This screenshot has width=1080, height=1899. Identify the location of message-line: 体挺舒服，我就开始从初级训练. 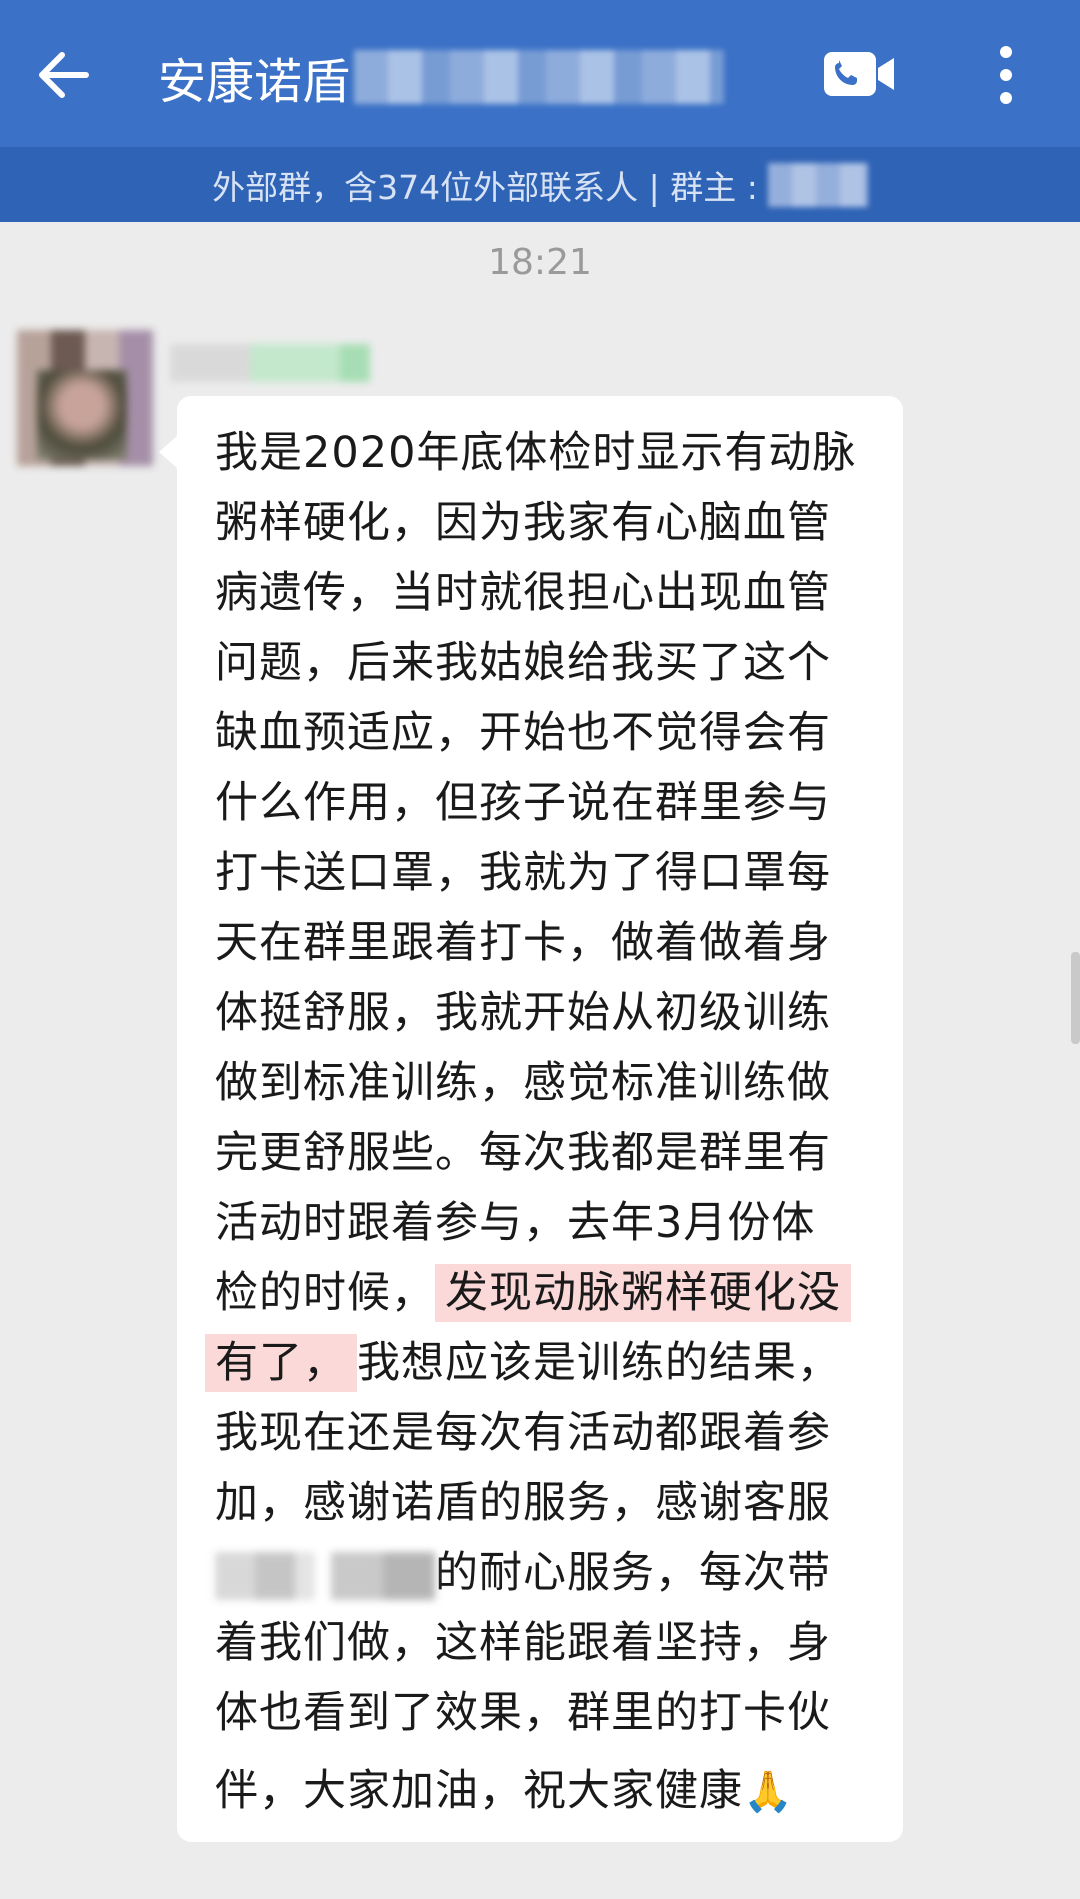
(523, 1013).